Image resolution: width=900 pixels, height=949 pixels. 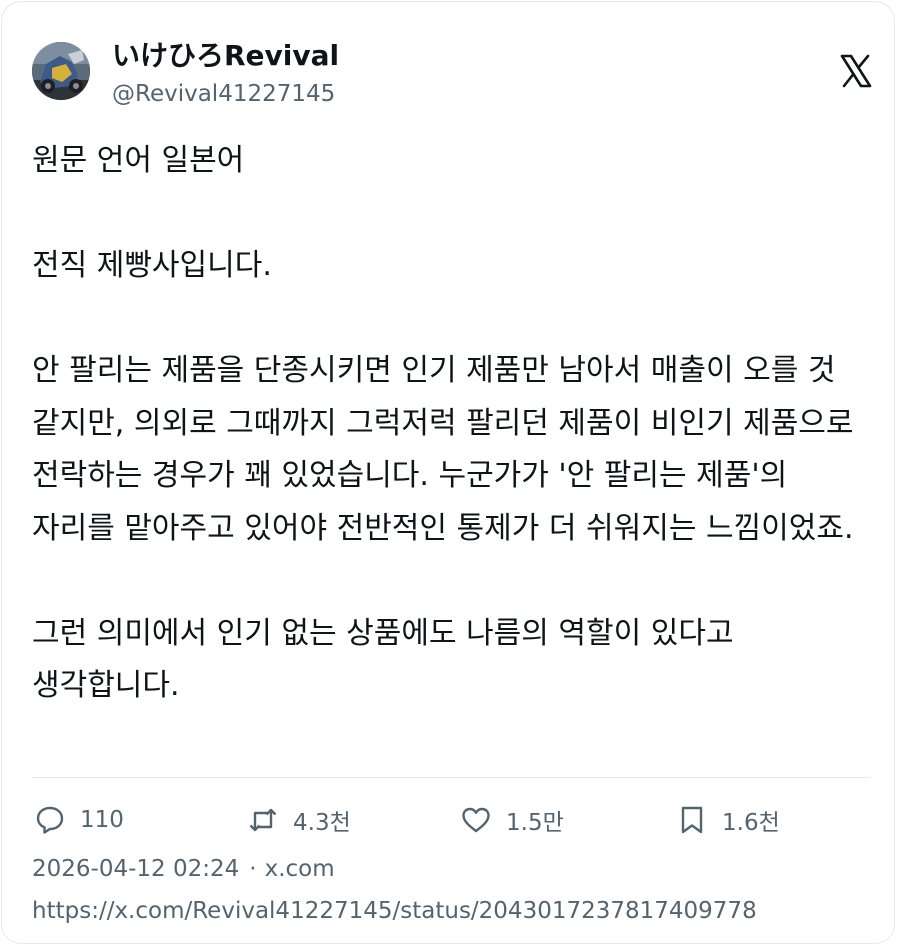 I want to click on repost-count: 4.3천, so click(x=322, y=823).